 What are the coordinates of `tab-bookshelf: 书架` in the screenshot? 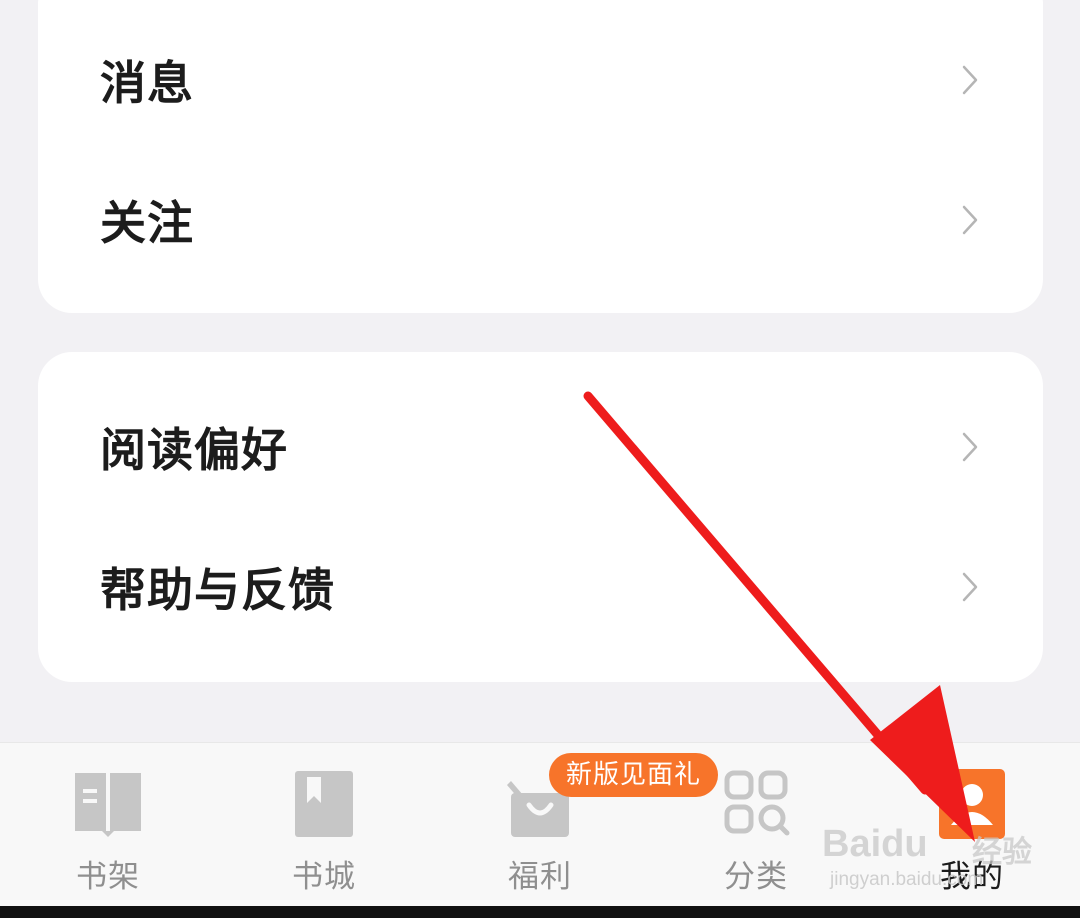 It's located at (108, 825).